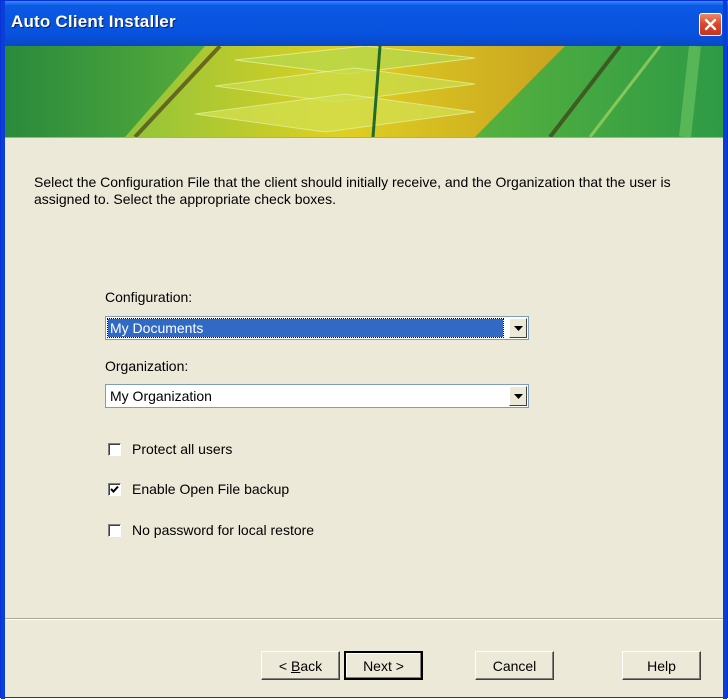  Describe the element at coordinates (305, 328) in the screenshot. I see `configuration-value: My Documents` at that location.